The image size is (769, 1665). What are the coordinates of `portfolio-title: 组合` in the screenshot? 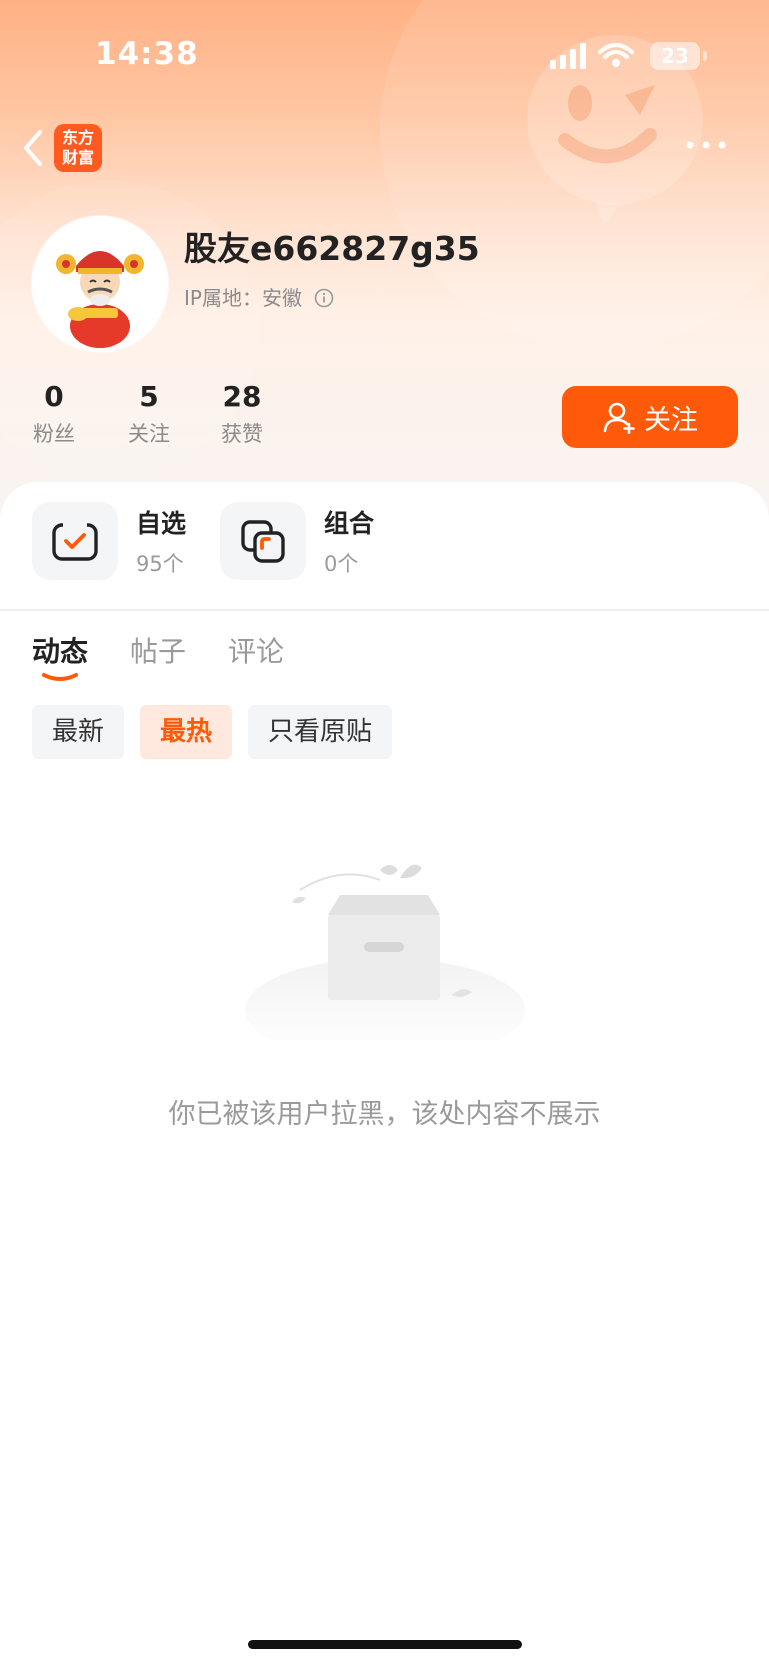 It's located at (349, 523).